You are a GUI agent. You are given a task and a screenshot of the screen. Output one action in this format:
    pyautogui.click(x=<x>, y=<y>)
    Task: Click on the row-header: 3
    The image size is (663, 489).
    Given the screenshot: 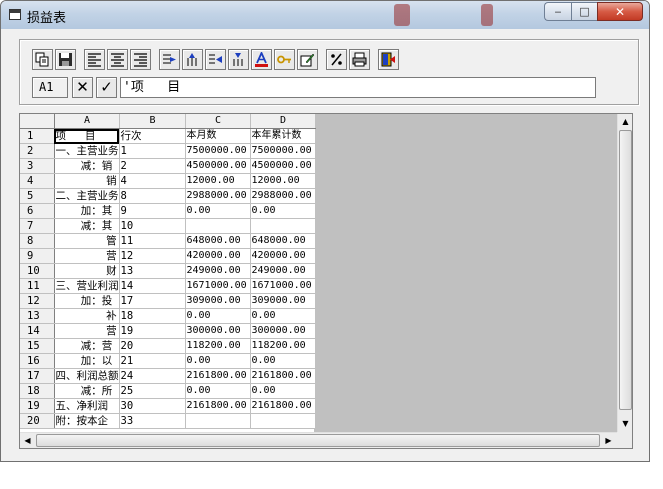 What is the action you would take?
    pyautogui.click(x=37, y=166)
    